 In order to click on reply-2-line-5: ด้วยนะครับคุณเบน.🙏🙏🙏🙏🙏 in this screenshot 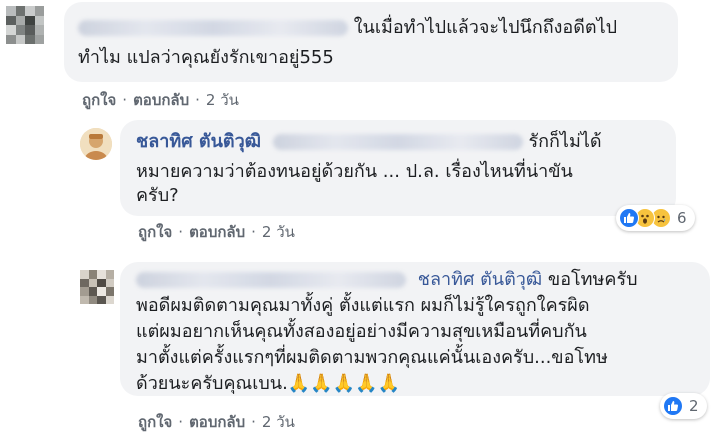, I will do `click(268, 383)`.